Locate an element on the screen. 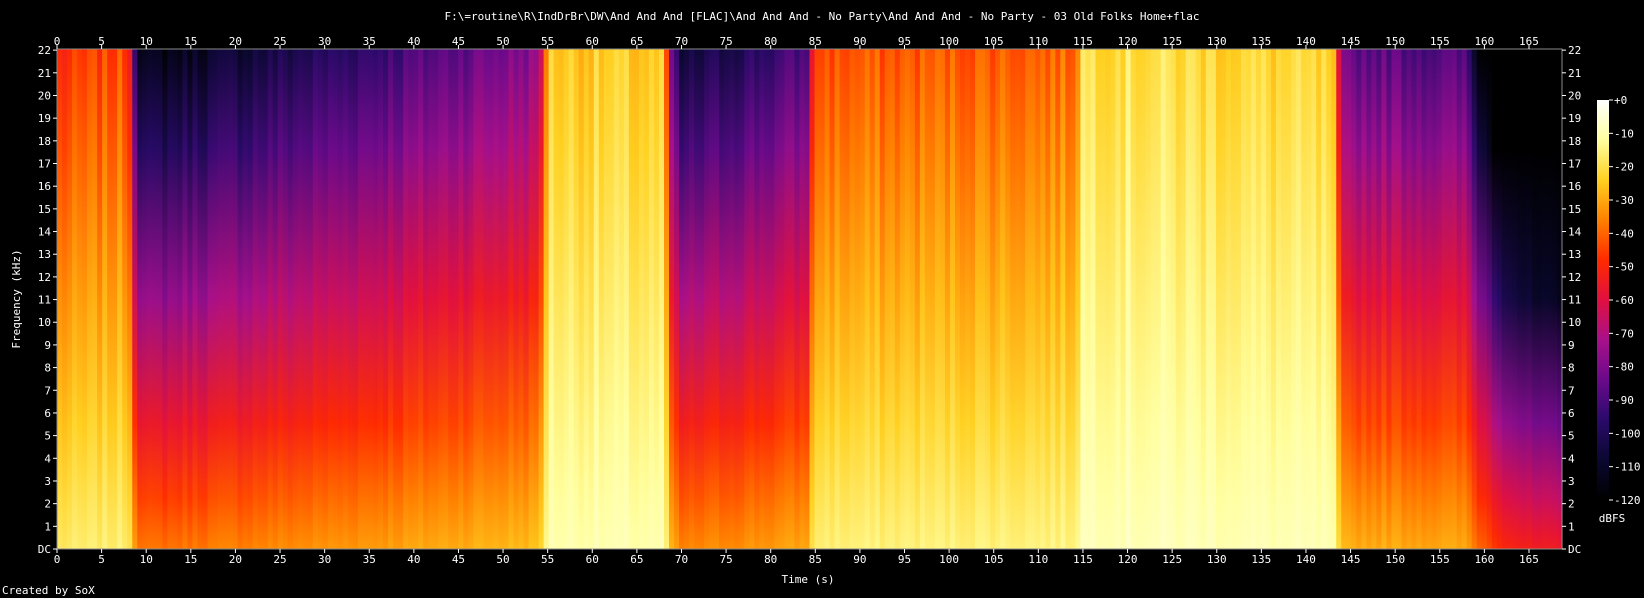  y-tick-label: 19 is located at coordinates (44, 118).